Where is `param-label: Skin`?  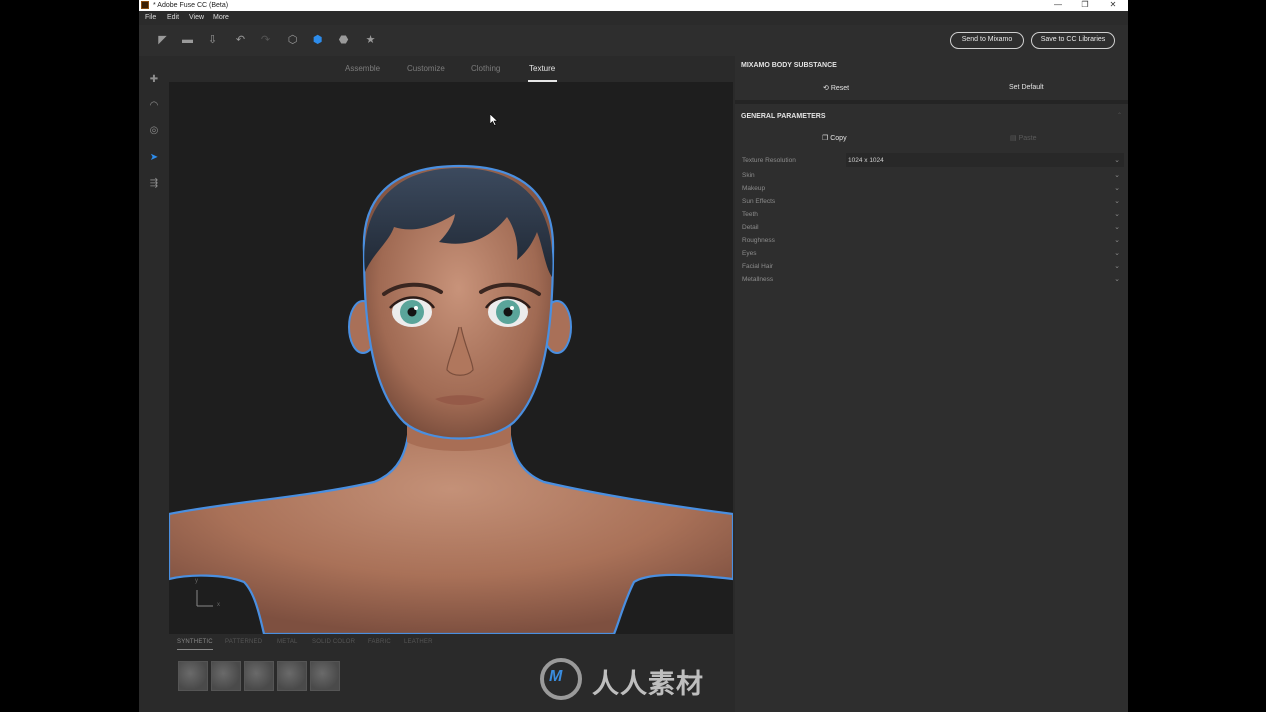 param-label: Skin is located at coordinates (748, 175).